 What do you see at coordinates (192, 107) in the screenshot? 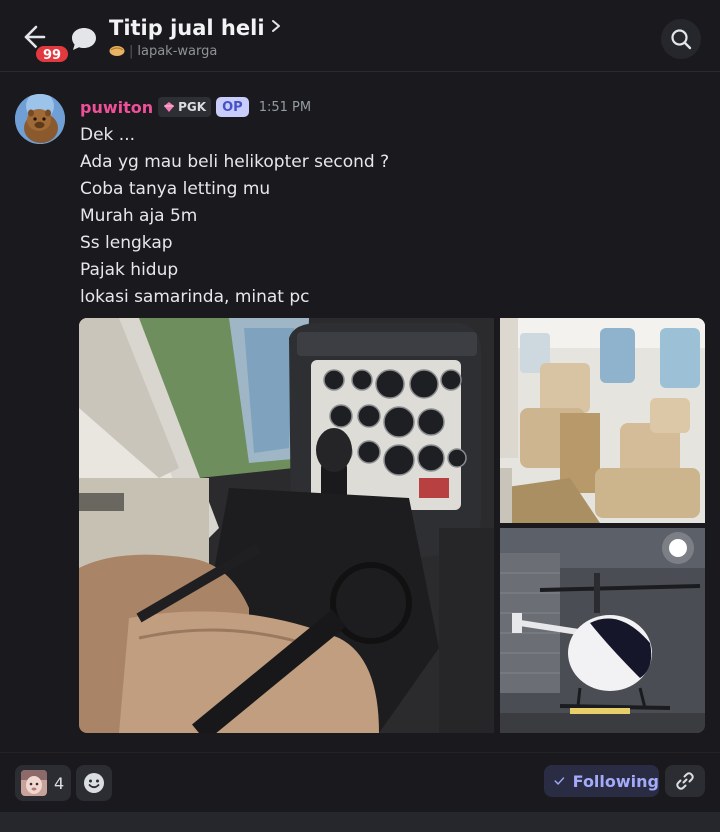
I see `guild-tag-label: PGK` at bounding box center [192, 107].